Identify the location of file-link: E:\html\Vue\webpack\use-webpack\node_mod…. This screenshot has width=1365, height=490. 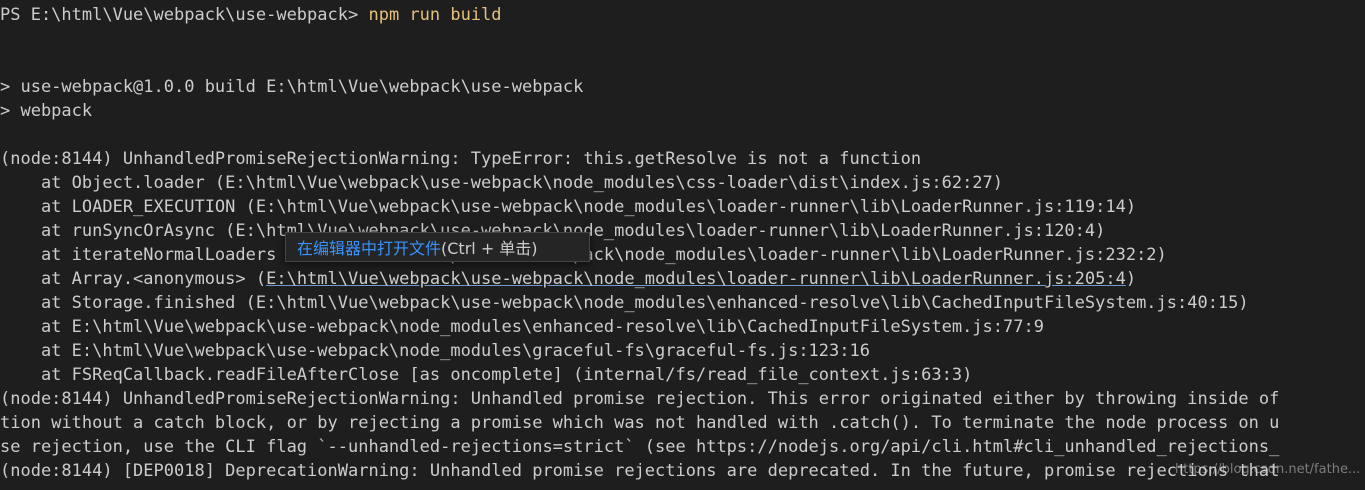
(696, 279).